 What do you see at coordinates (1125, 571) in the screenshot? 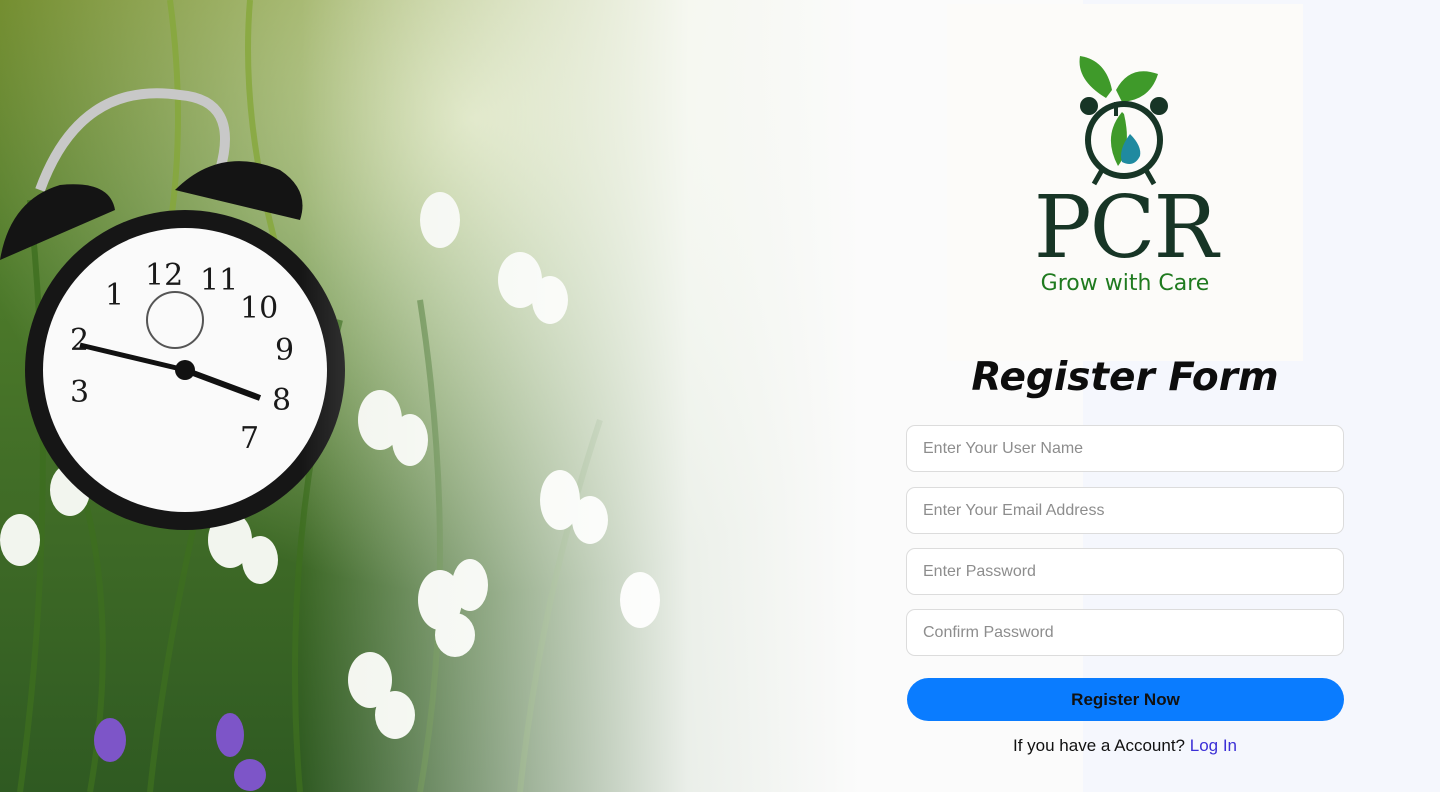
I see `password-input` at bounding box center [1125, 571].